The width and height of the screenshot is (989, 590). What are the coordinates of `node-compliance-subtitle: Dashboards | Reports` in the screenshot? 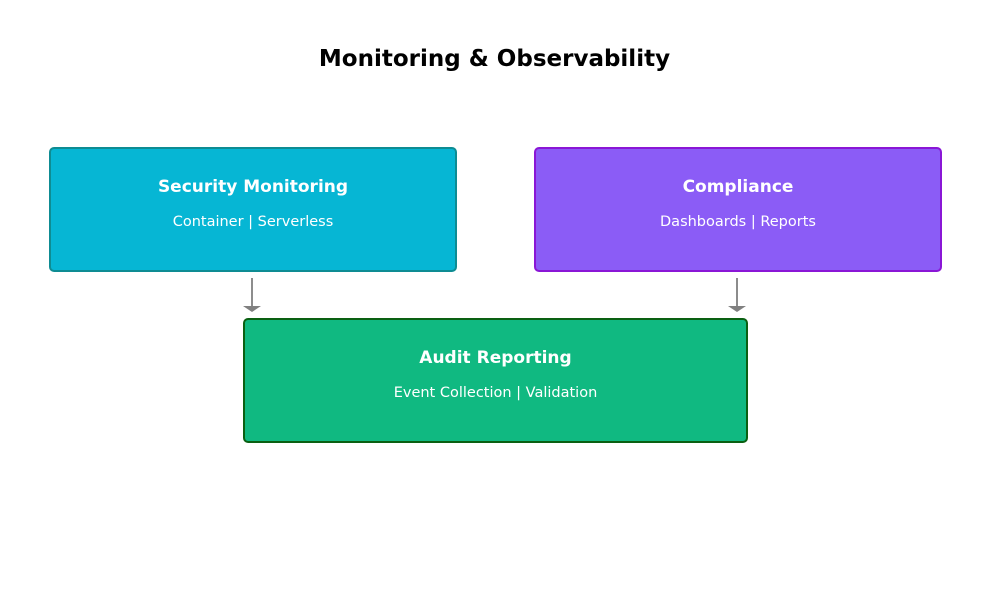 It's located at (738, 222).